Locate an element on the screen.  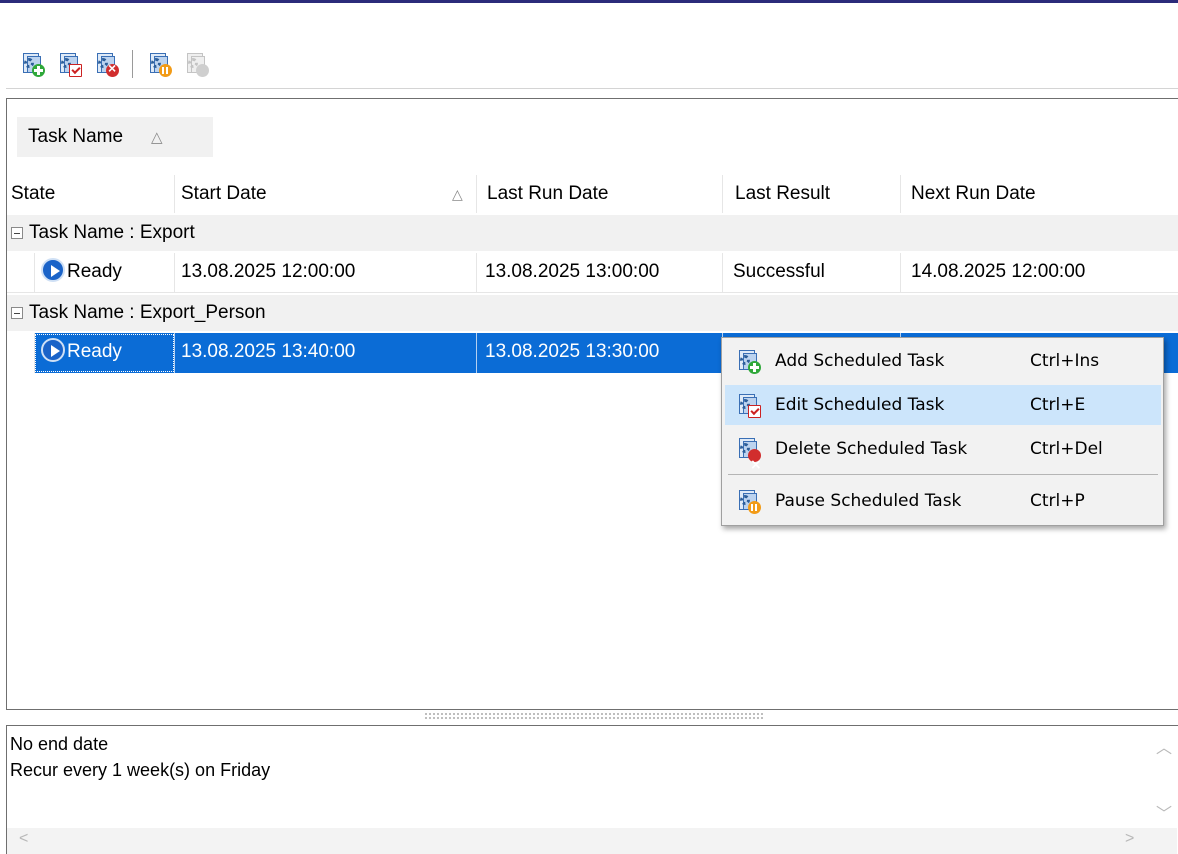
add-task-button is located at coordinates (32, 64).